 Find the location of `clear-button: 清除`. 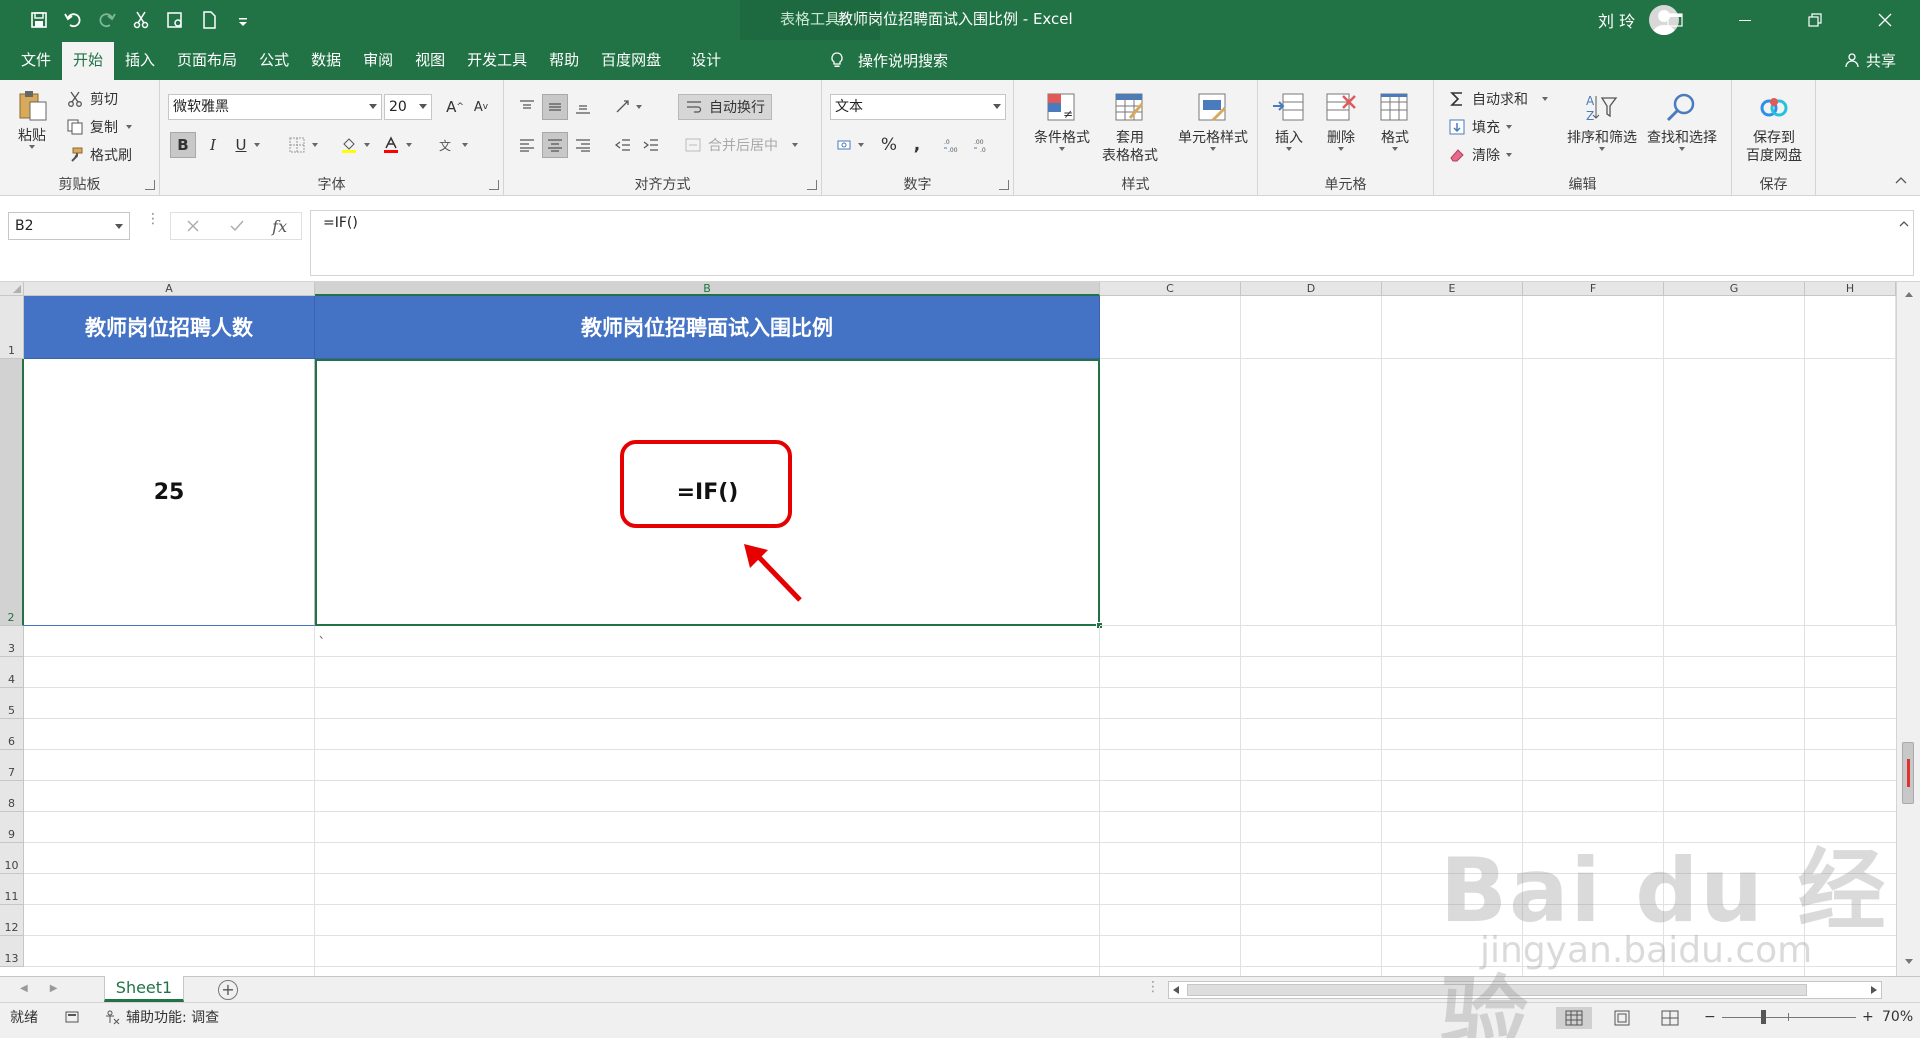

clear-button: 清除 is located at coordinates (1480, 155).